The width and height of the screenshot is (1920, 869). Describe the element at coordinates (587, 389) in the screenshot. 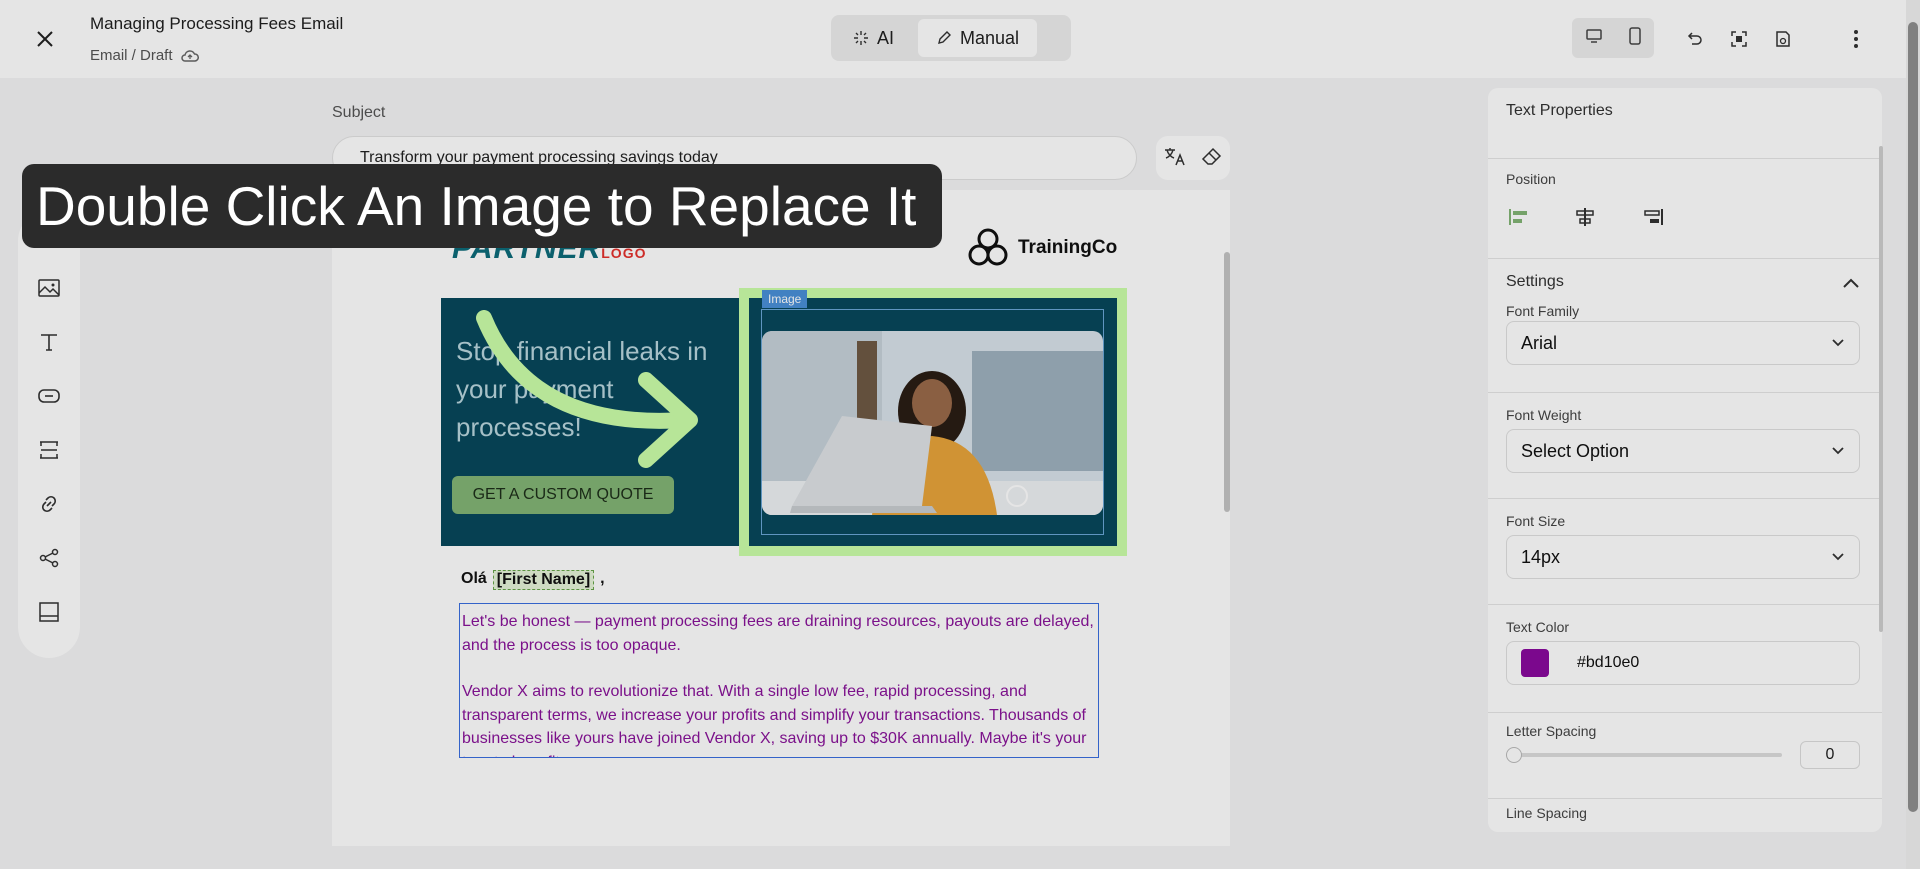

I see `curved-arrow-icon` at that location.